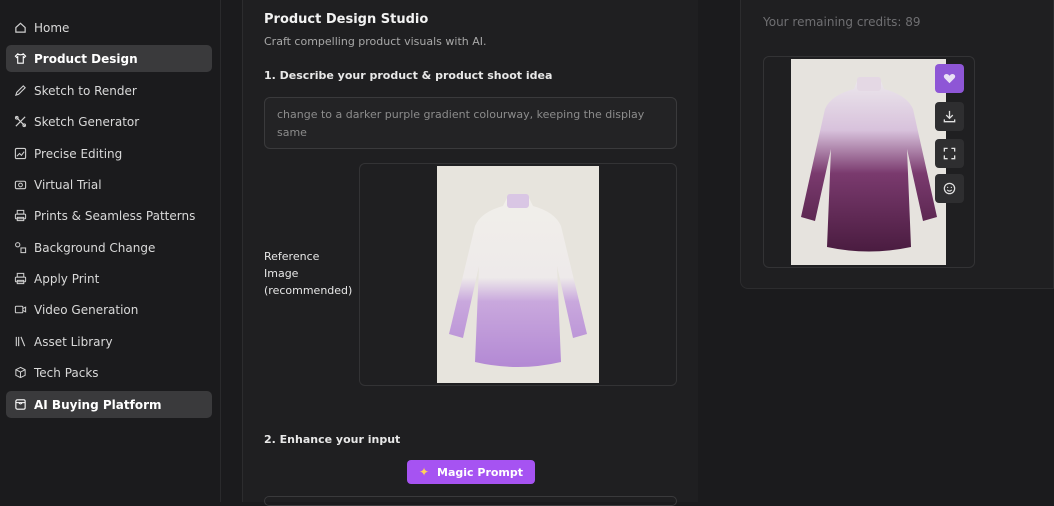 The height and width of the screenshot is (506, 1054). I want to click on gutter, so click(231, 251).